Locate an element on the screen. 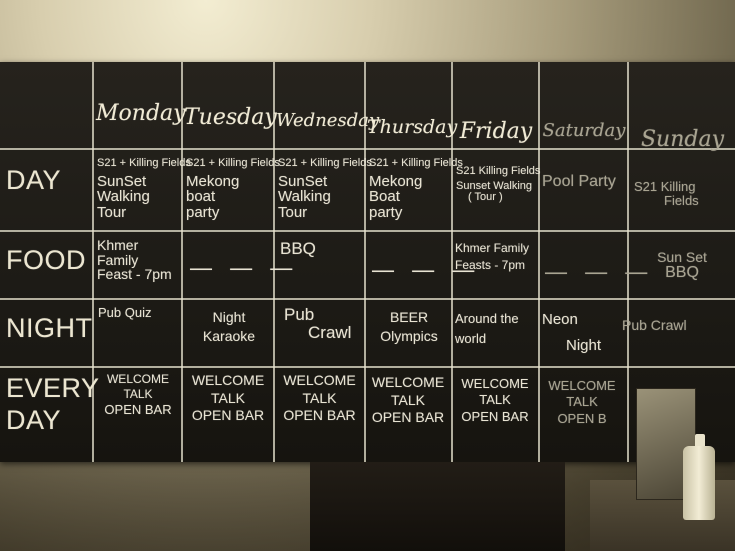 This screenshot has height=551, width=735. day-cell-thursday: S21 + Killing Fields Mekong Boat party is located at coordinates (416, 189).